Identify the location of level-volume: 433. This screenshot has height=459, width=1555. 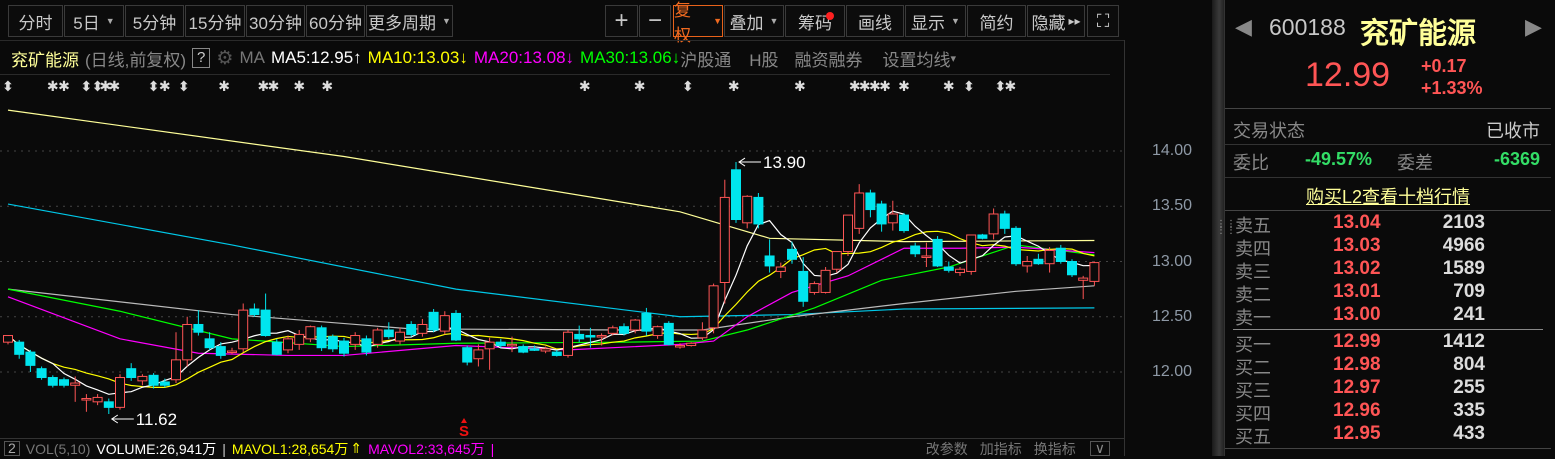
(1469, 433).